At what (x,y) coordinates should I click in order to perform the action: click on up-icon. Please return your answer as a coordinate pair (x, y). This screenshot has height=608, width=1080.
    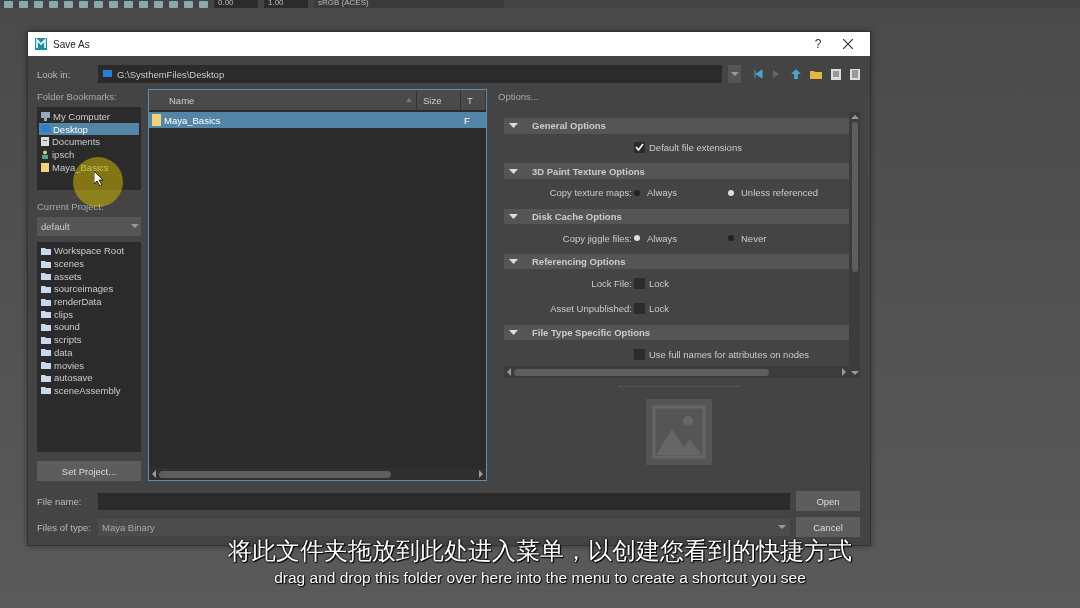
    Looking at the image, I should click on (796, 74).